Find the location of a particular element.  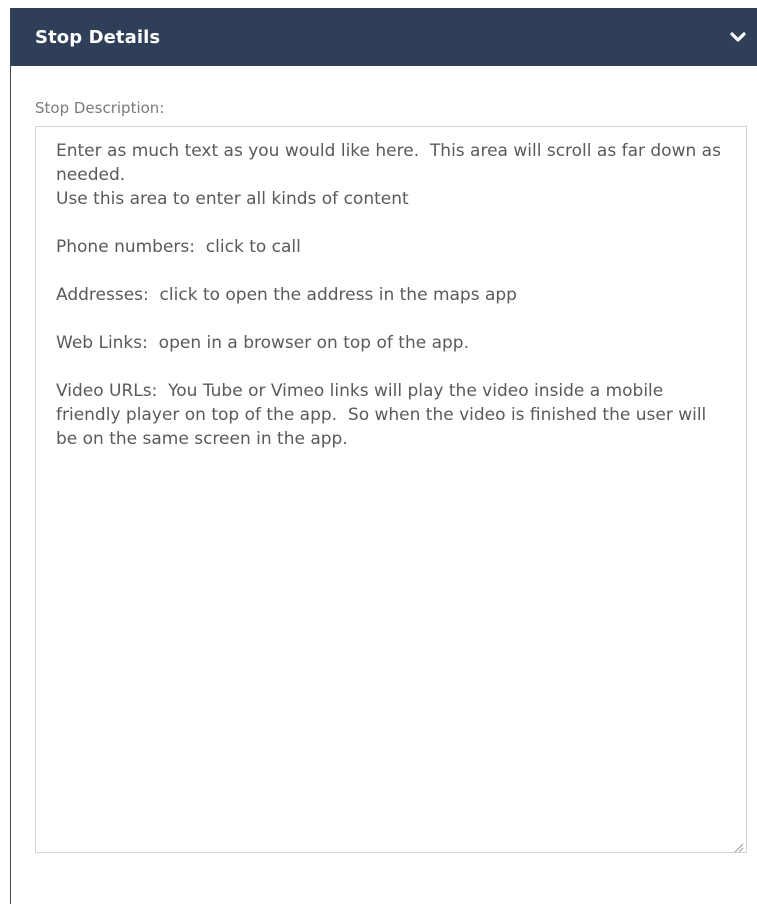

chevron-down-icon is located at coordinates (738, 37).